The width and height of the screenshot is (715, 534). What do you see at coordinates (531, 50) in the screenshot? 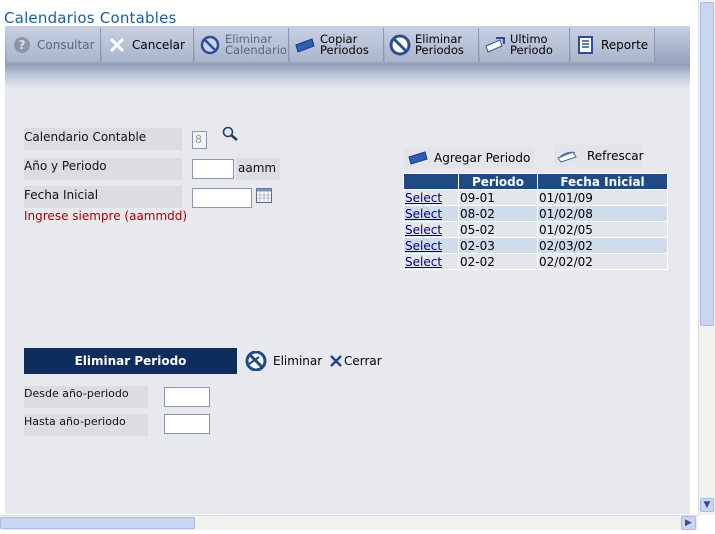
I see `ultimo-periodo-label-2: Periodo` at bounding box center [531, 50].